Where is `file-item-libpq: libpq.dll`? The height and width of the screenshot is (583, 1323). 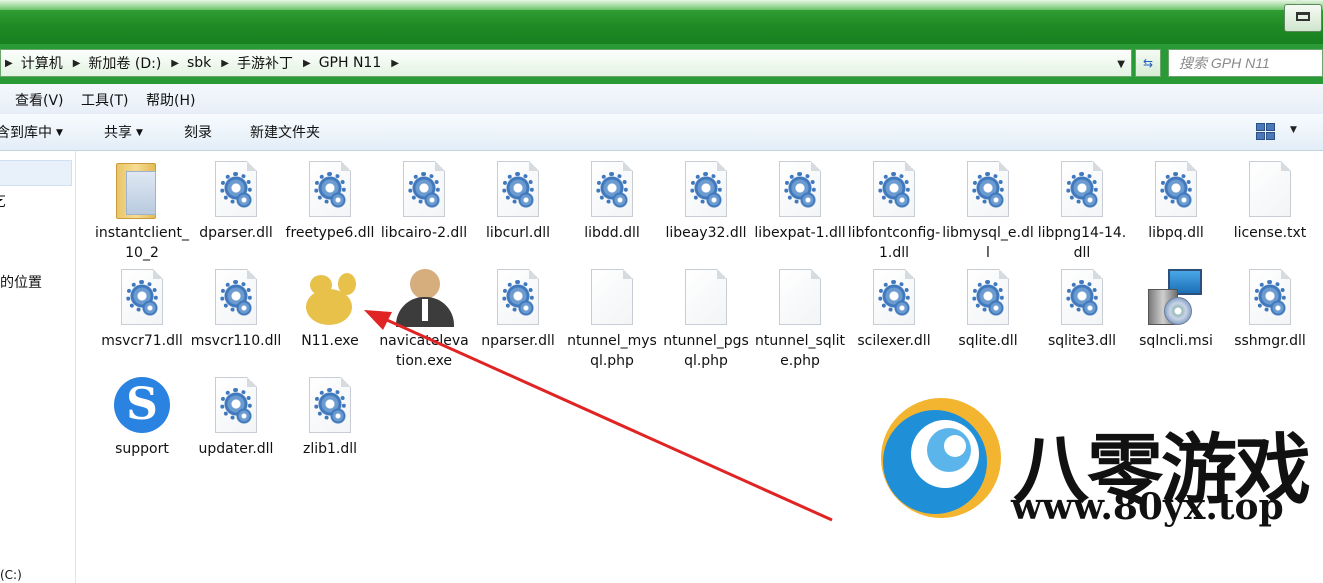
file-item-libpq: libpq.dll is located at coordinates (1176, 202).